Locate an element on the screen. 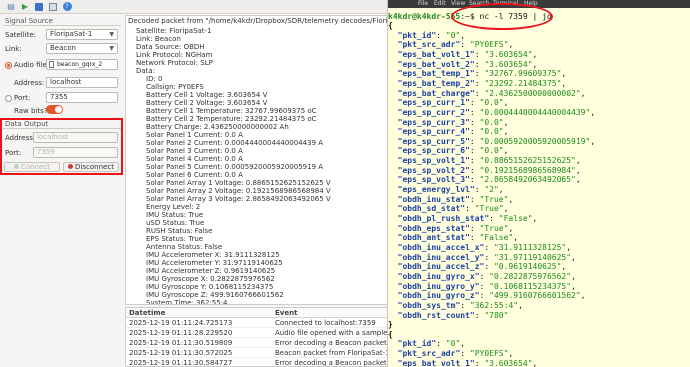  raw-bits-toggle is located at coordinates (54, 109).